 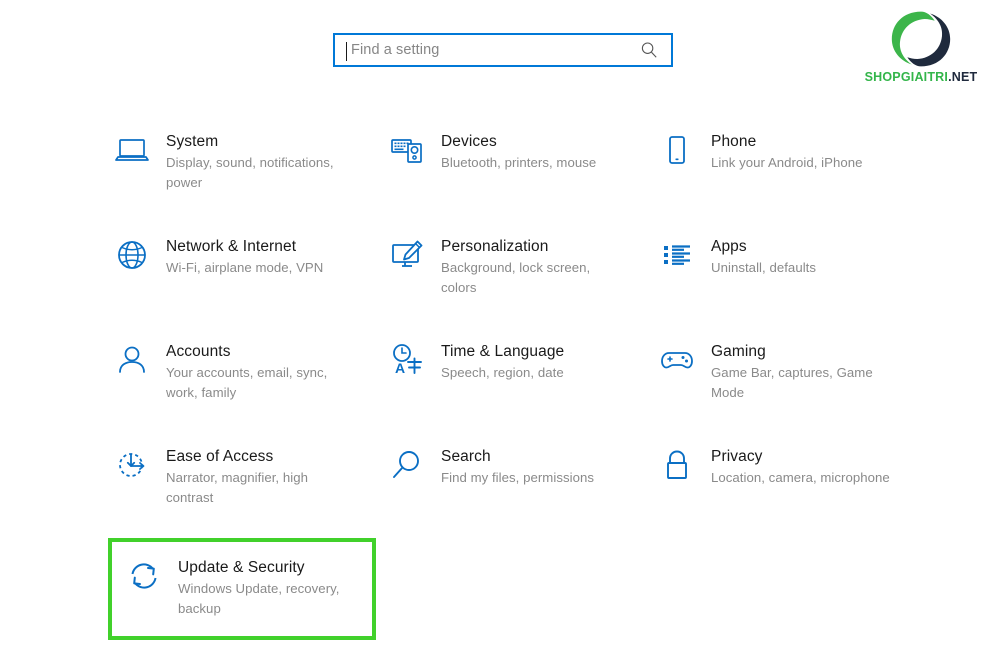 What do you see at coordinates (466, 456) in the screenshot?
I see `setting-title: Search` at bounding box center [466, 456].